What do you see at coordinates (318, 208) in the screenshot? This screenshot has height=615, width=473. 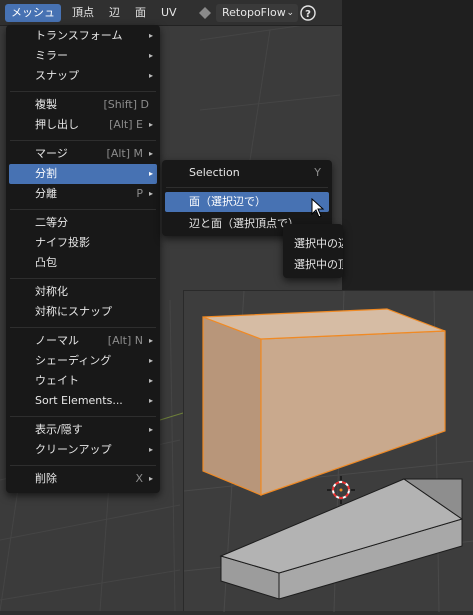 I see `mouse-pointer-icon` at bounding box center [318, 208].